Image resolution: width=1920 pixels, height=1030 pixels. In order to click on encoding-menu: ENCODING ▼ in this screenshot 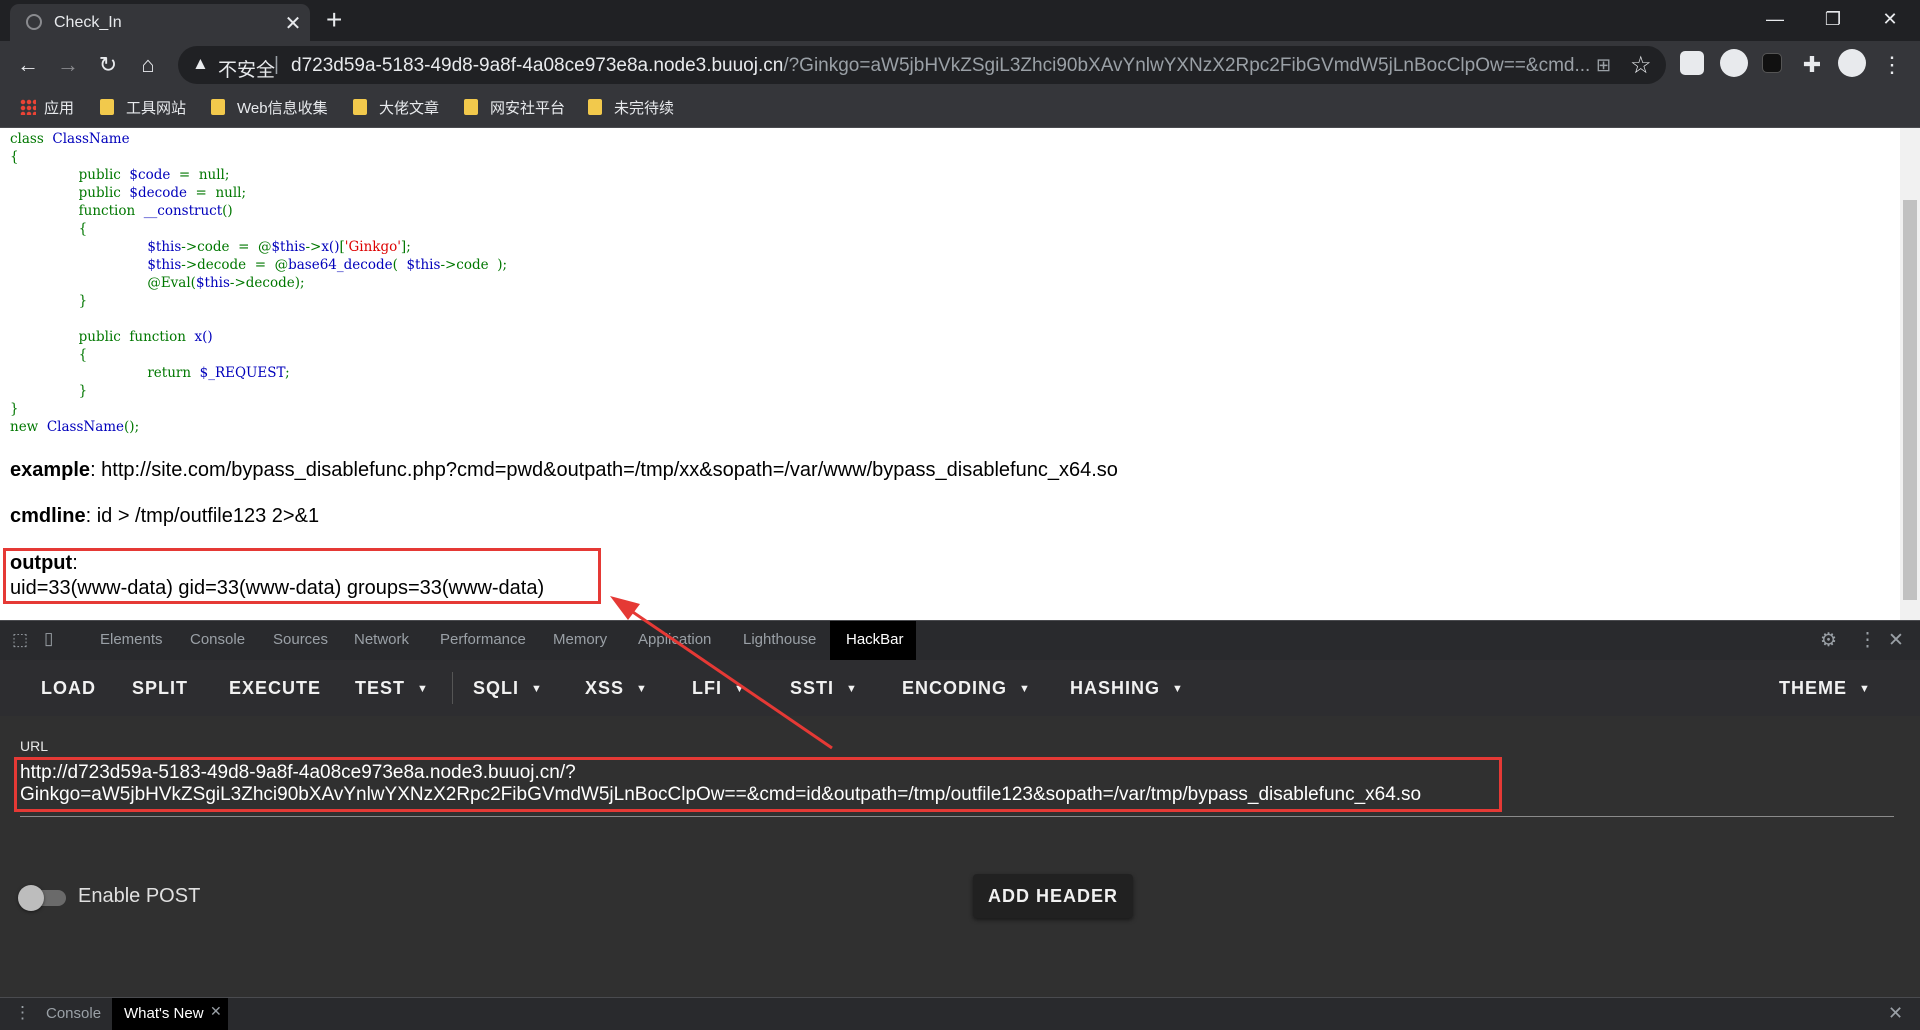, I will do `click(966, 688)`.